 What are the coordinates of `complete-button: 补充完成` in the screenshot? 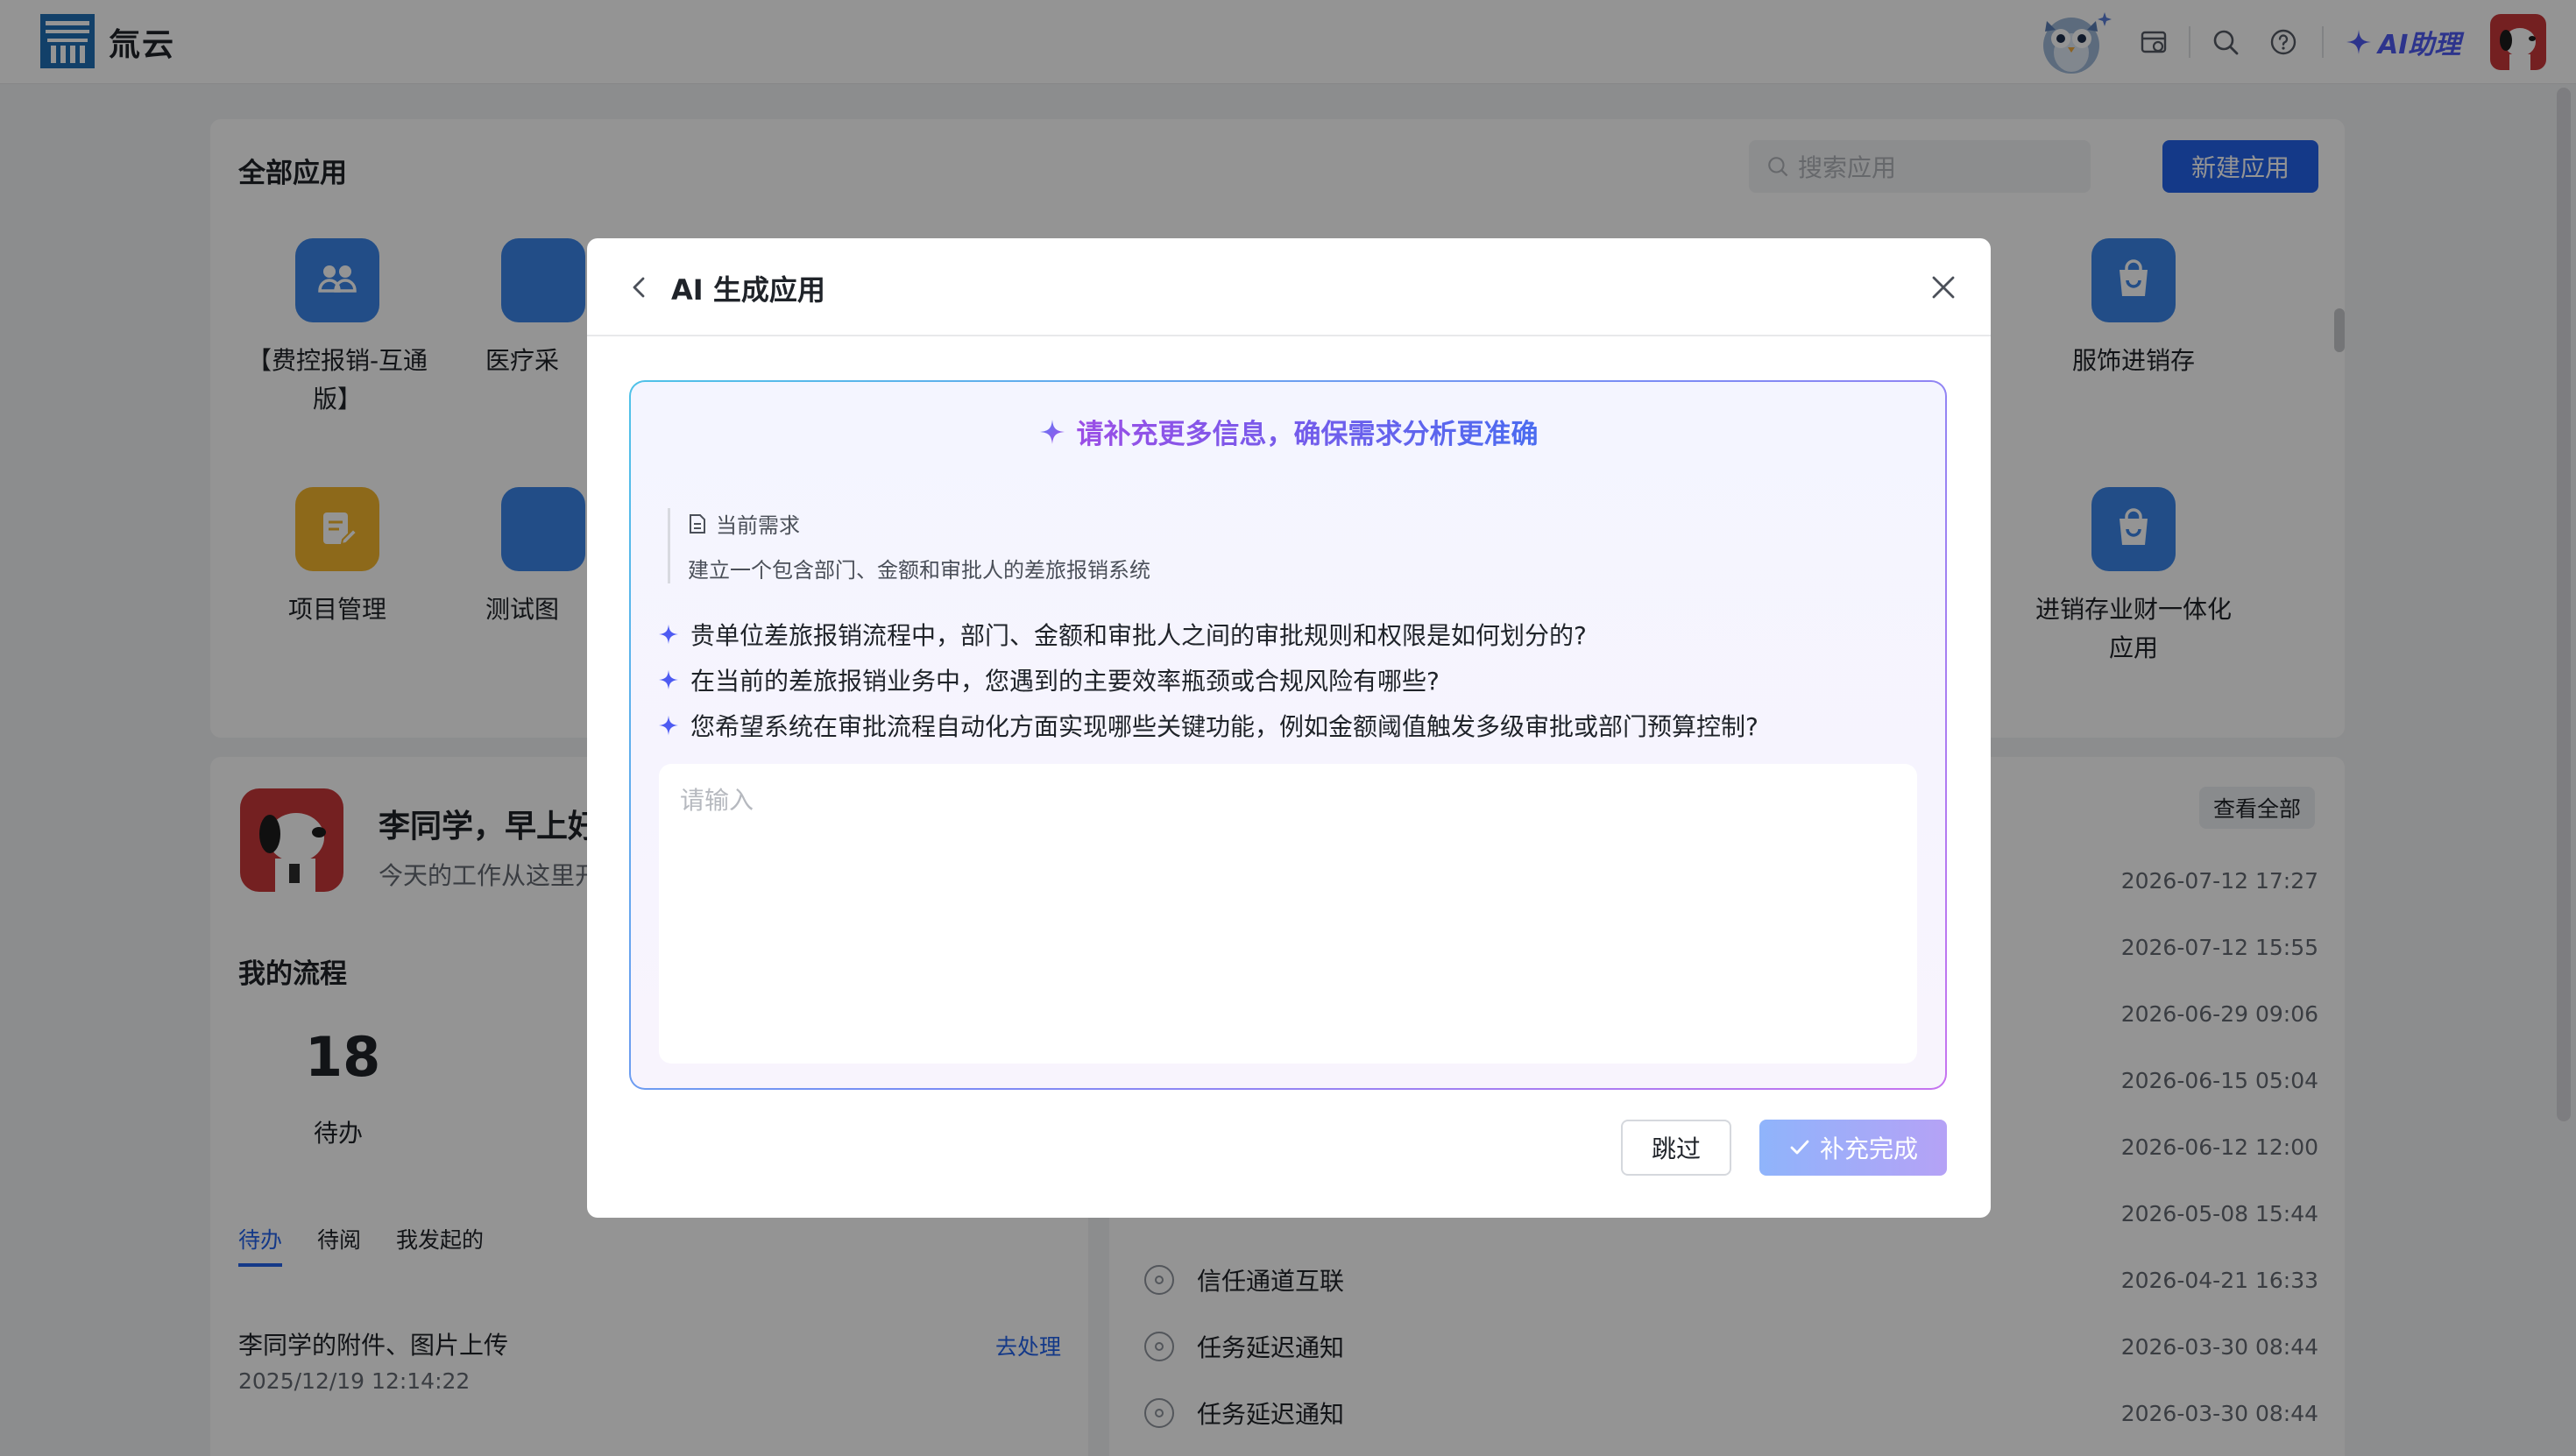 It's located at (1853, 1148).